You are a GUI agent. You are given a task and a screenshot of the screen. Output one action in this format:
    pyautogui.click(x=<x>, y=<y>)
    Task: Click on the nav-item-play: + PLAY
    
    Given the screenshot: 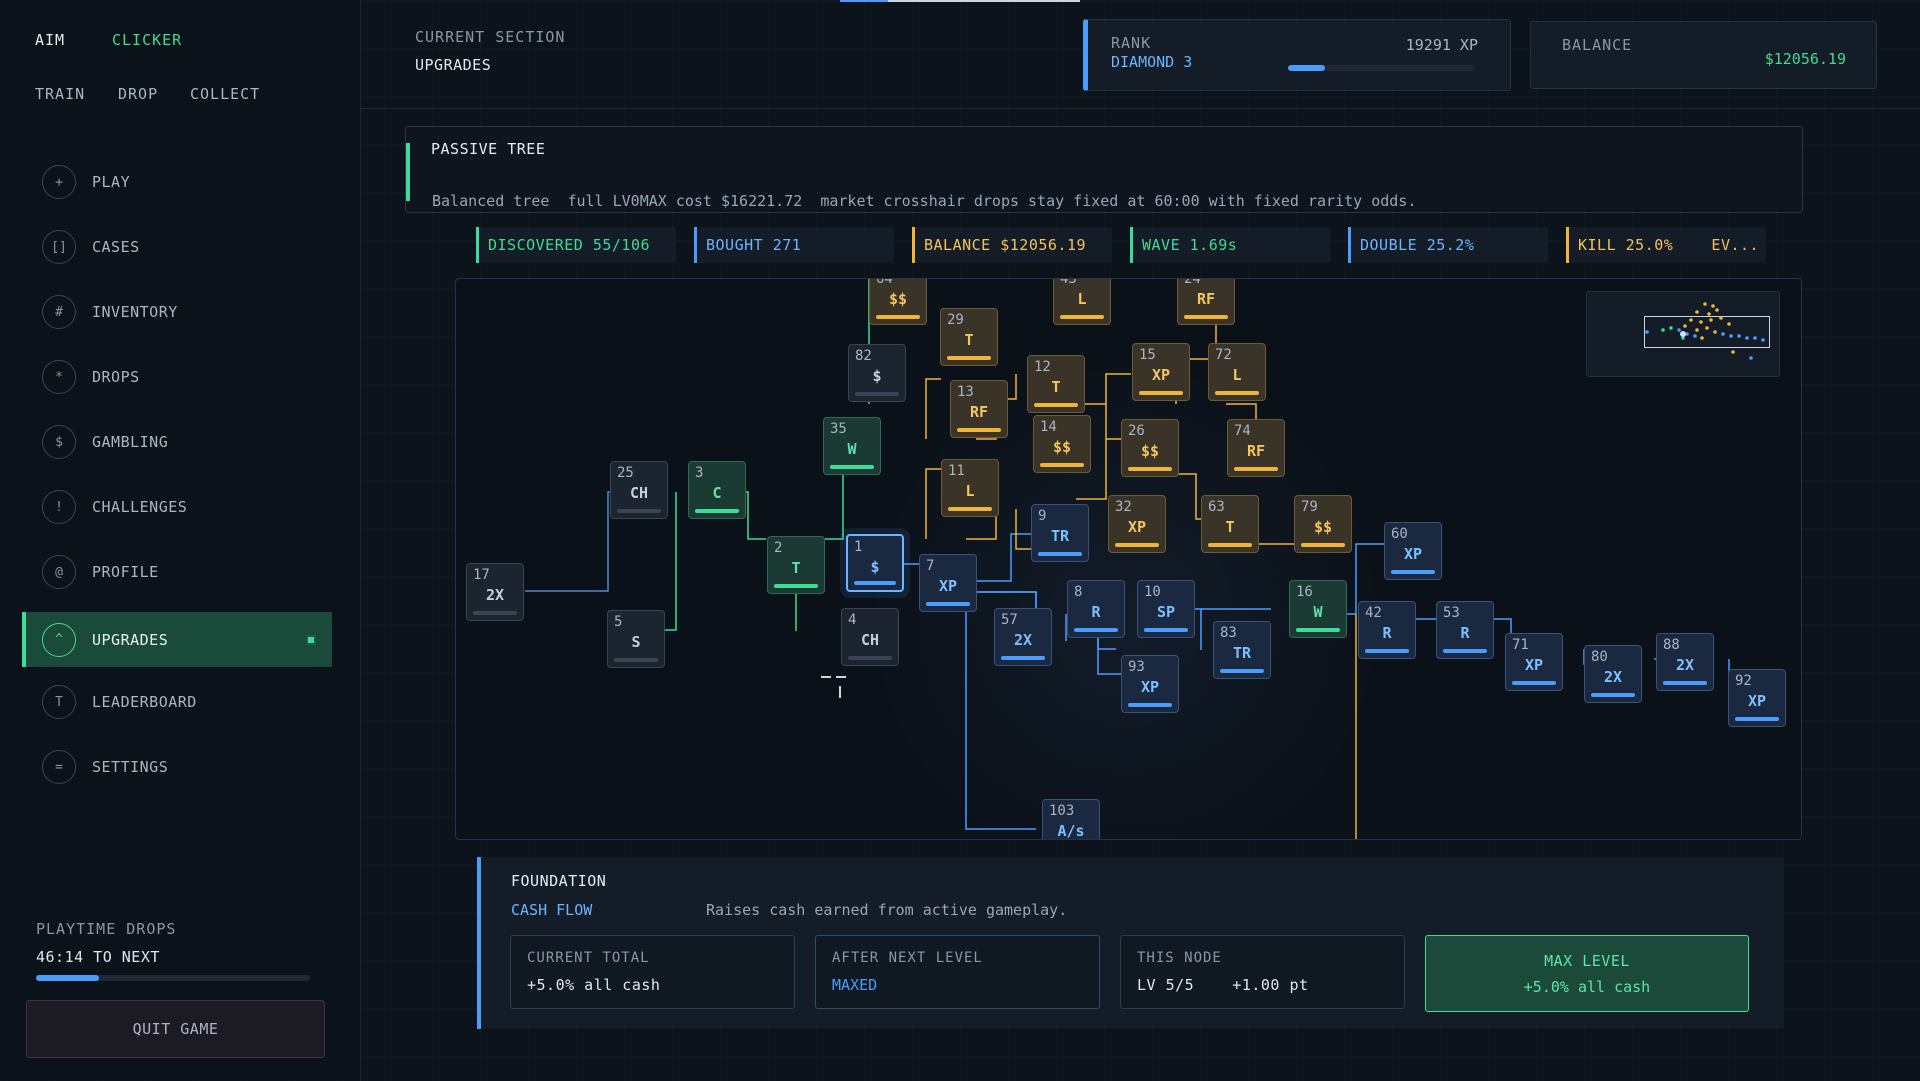 What is the action you would take?
    pyautogui.click(x=177, y=182)
    